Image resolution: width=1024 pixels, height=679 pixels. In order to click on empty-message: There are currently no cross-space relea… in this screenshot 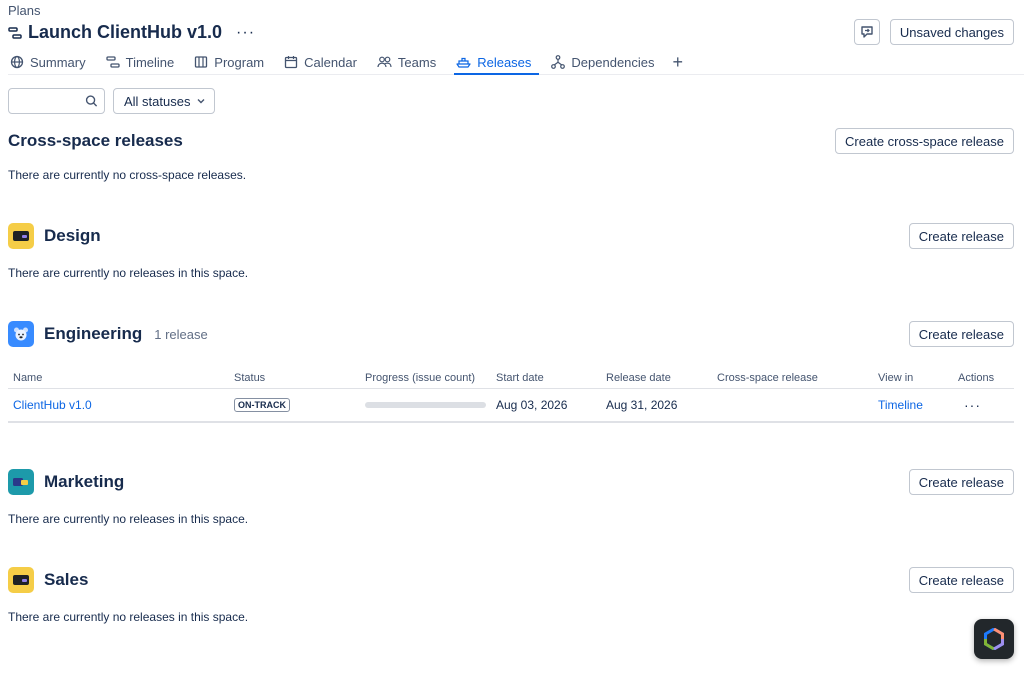, I will do `click(127, 175)`.